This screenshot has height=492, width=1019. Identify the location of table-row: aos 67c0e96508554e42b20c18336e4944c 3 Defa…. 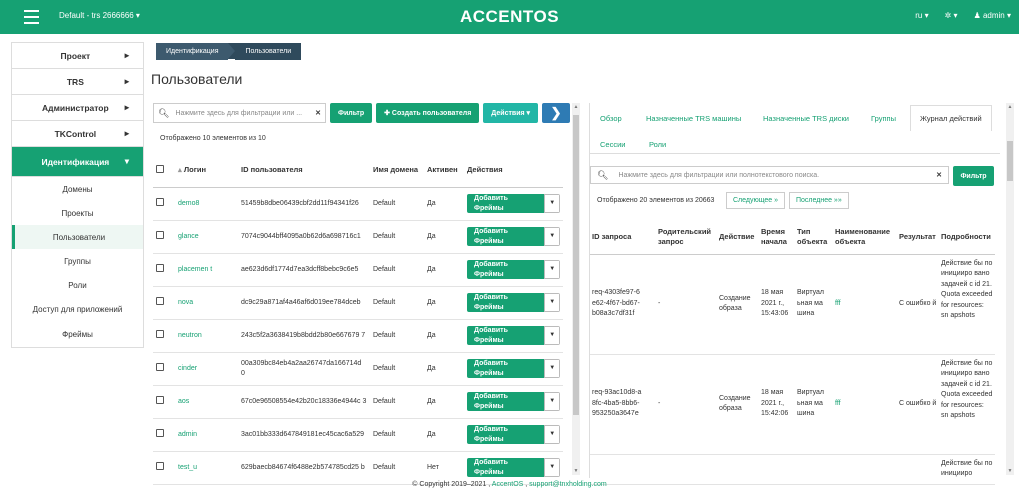
(358, 402).